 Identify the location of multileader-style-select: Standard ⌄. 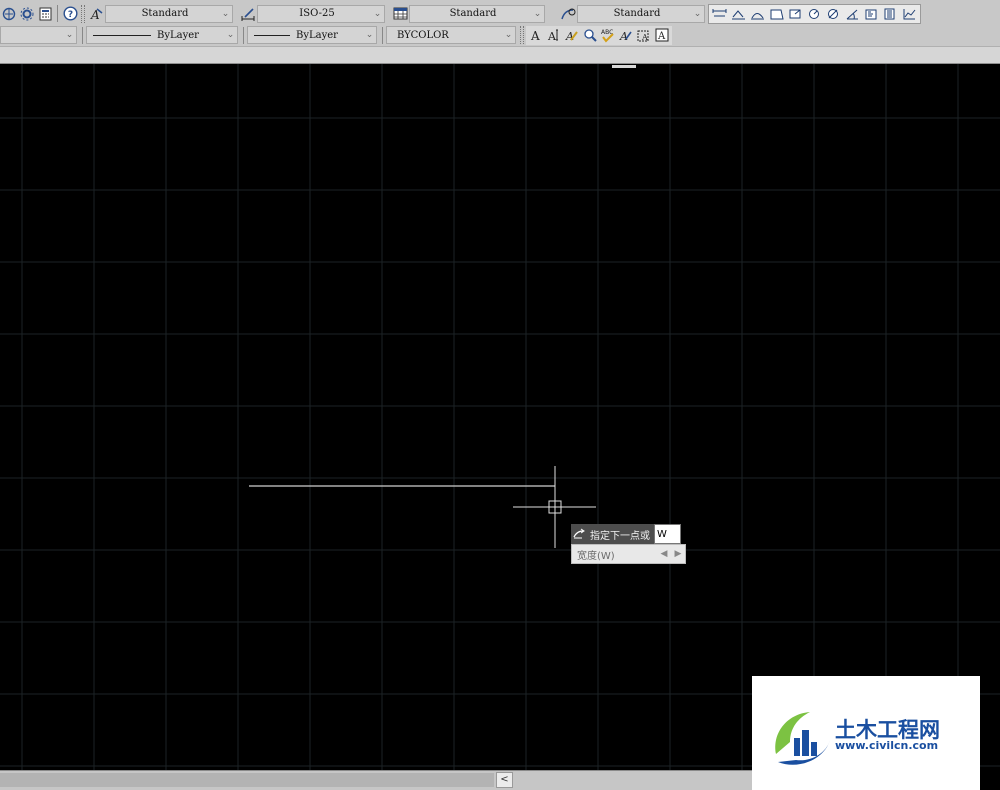
(641, 13).